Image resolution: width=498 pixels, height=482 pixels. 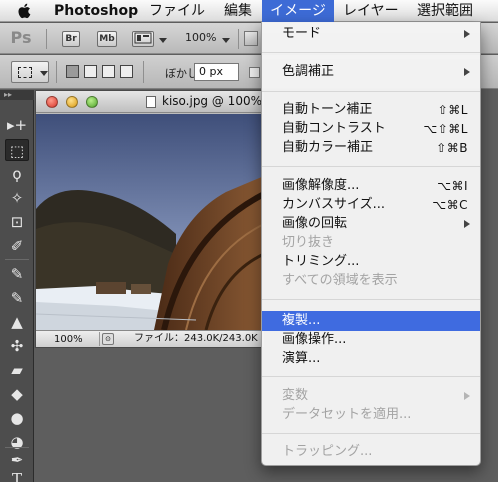 What do you see at coordinates (177, 11) in the screenshot?
I see `menu-file: ファイル` at bounding box center [177, 11].